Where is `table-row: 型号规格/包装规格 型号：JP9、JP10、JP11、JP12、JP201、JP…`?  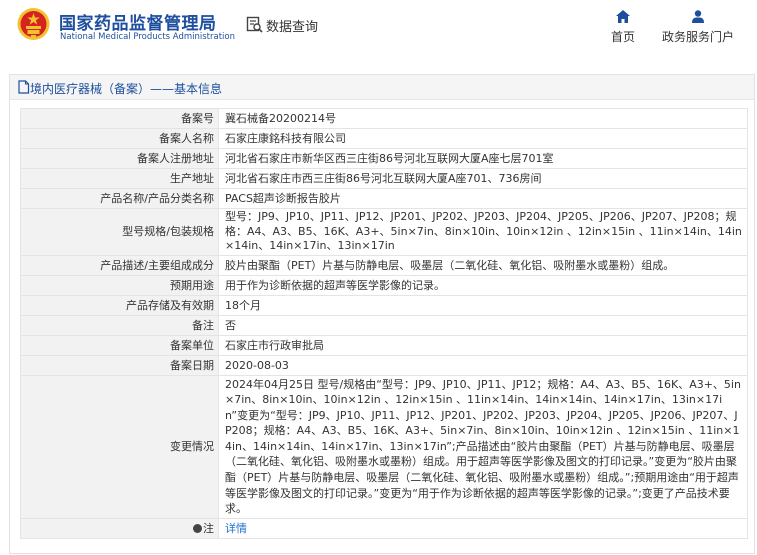 table-row: 型号规格/包装规格 型号：JP9、JP10、JP11、JP12、JP201、JP… is located at coordinates (384, 232).